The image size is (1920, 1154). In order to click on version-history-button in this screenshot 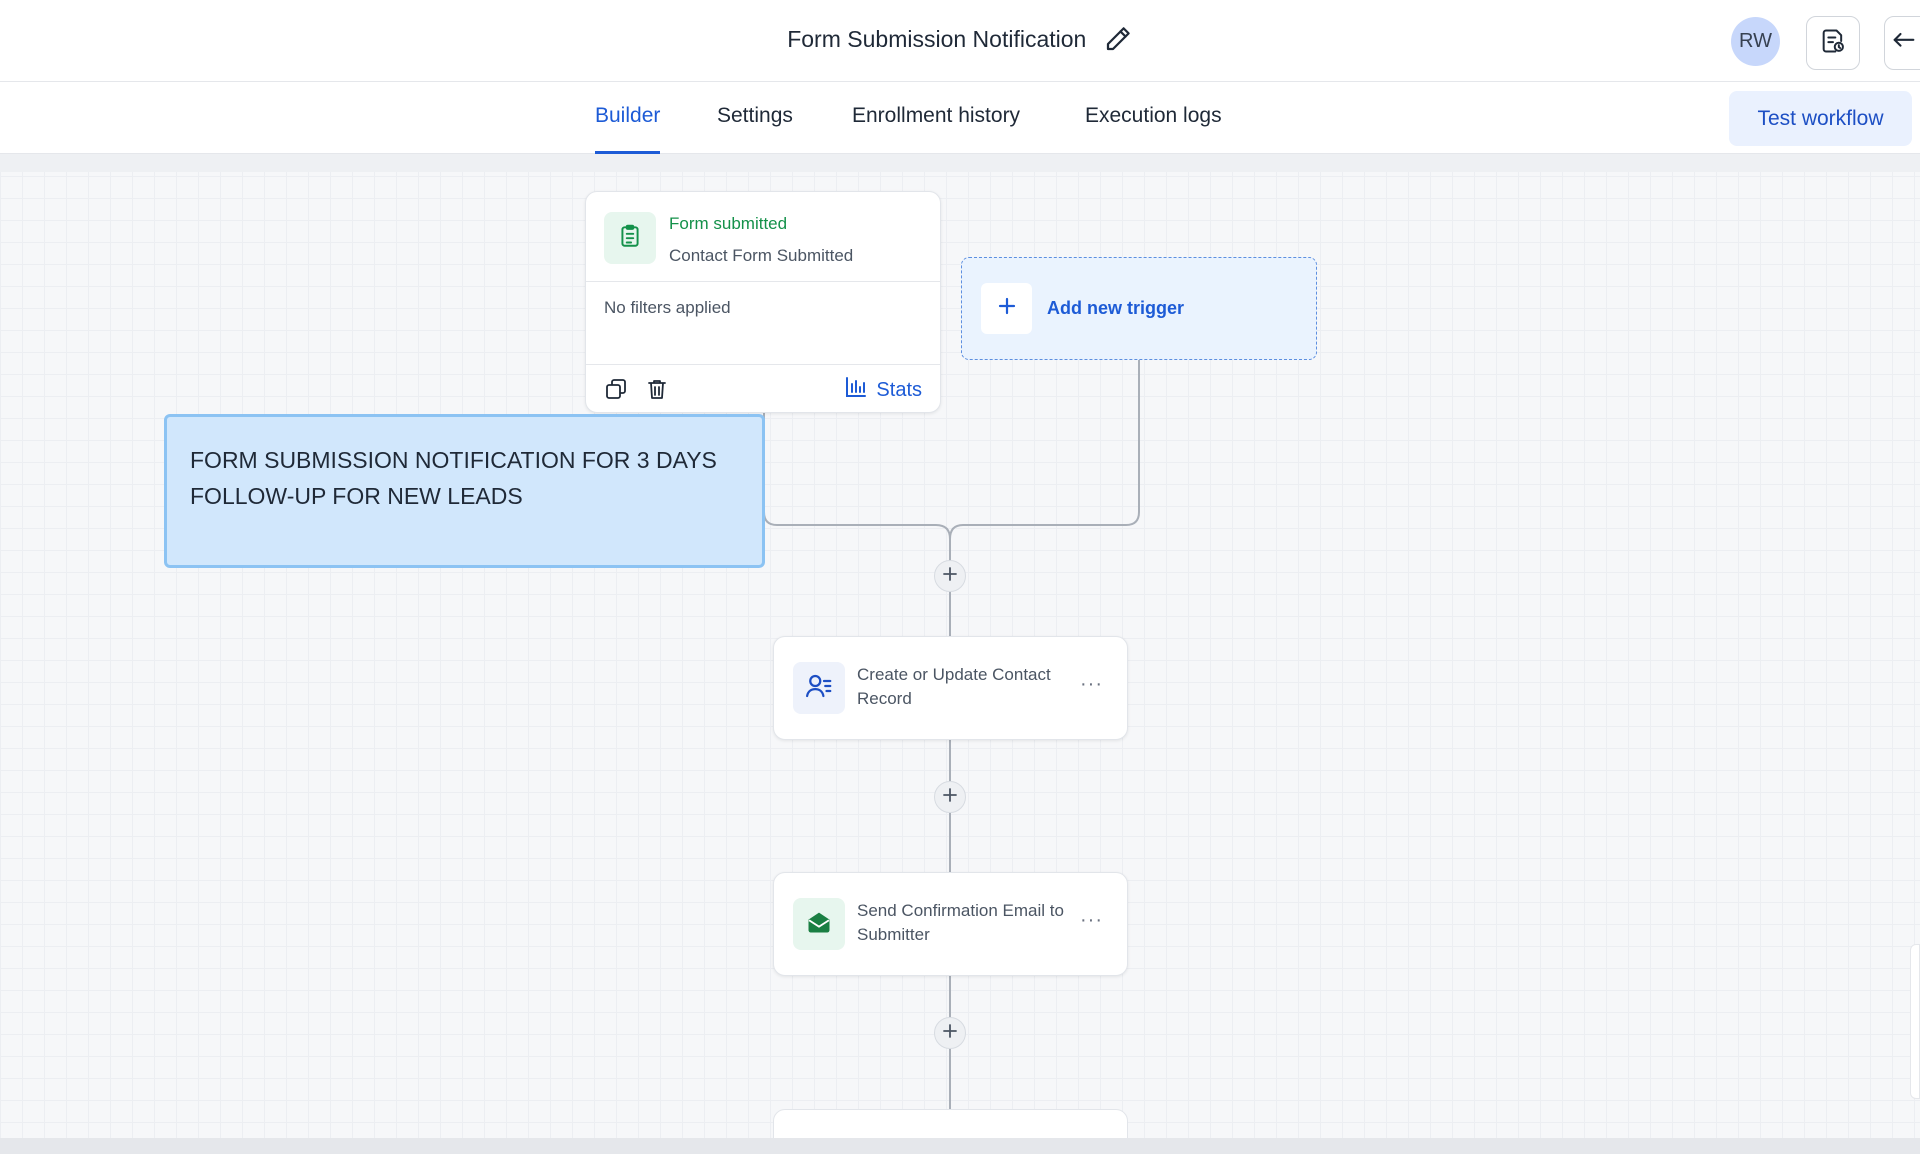, I will do `click(1833, 43)`.